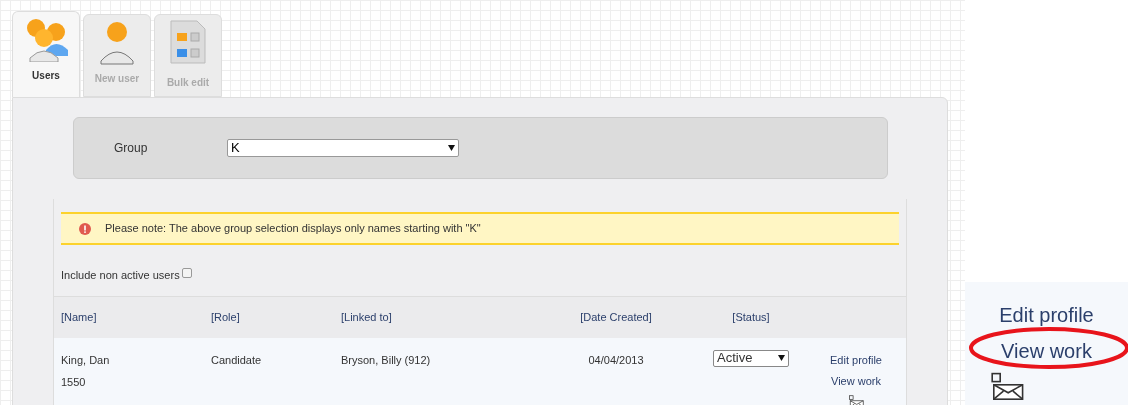  Describe the element at coordinates (237, 360) in the screenshot. I see `table-cell-text: Candidate` at that location.